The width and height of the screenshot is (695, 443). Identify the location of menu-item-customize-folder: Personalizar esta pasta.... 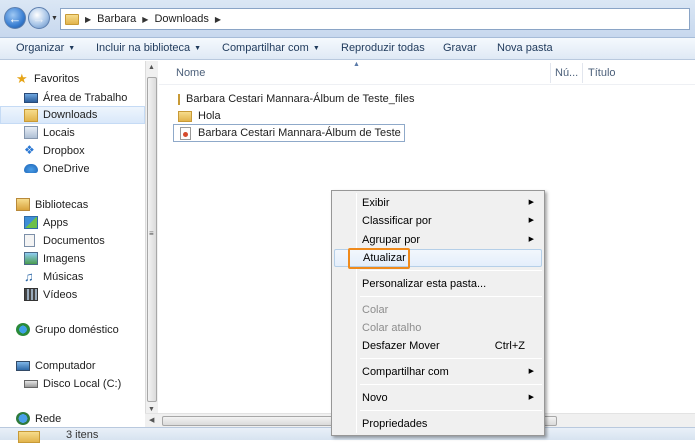
(438, 284).